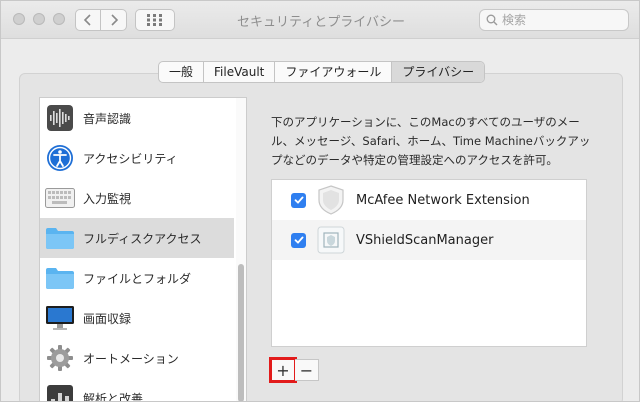 The width and height of the screenshot is (640, 402). What do you see at coordinates (182, 72) in the screenshot?
I see `tab-general: 一般` at bounding box center [182, 72].